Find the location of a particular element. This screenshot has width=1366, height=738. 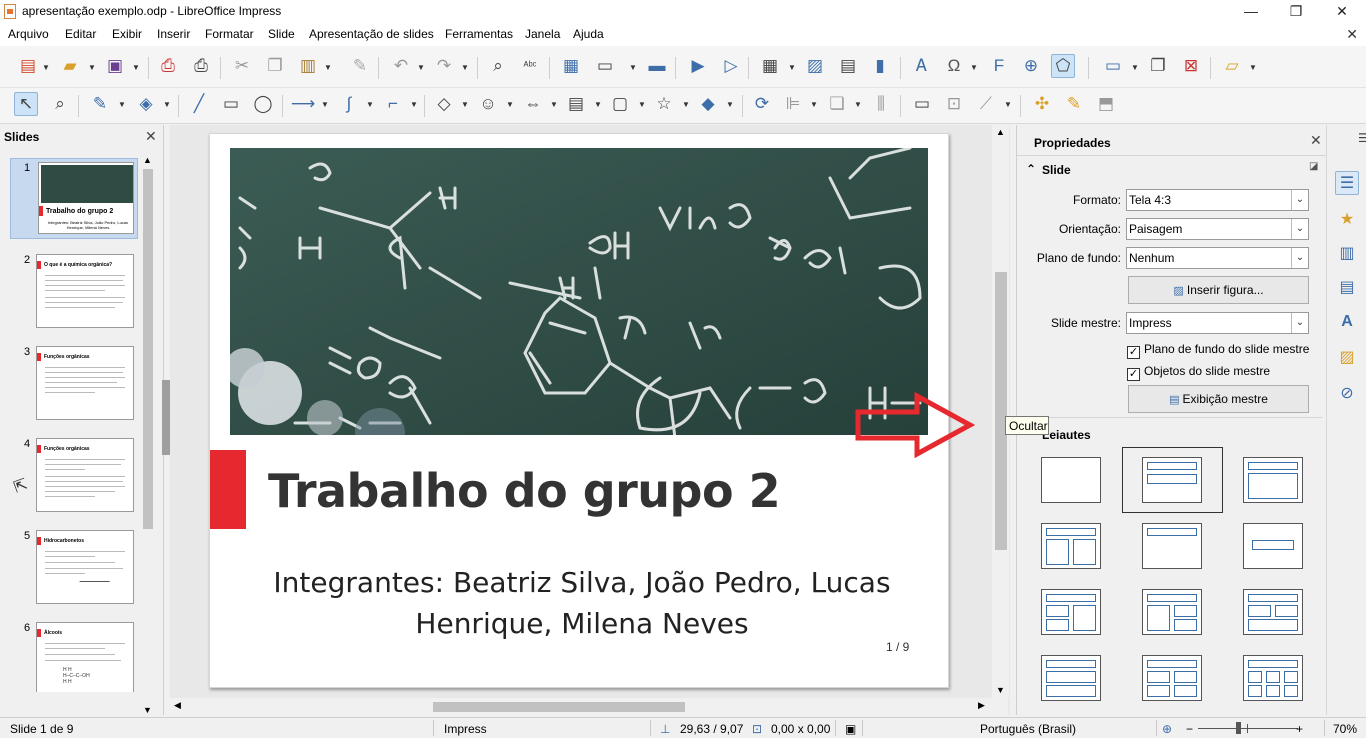

master-slide-select: Impress ⌄ is located at coordinates (1217, 323).